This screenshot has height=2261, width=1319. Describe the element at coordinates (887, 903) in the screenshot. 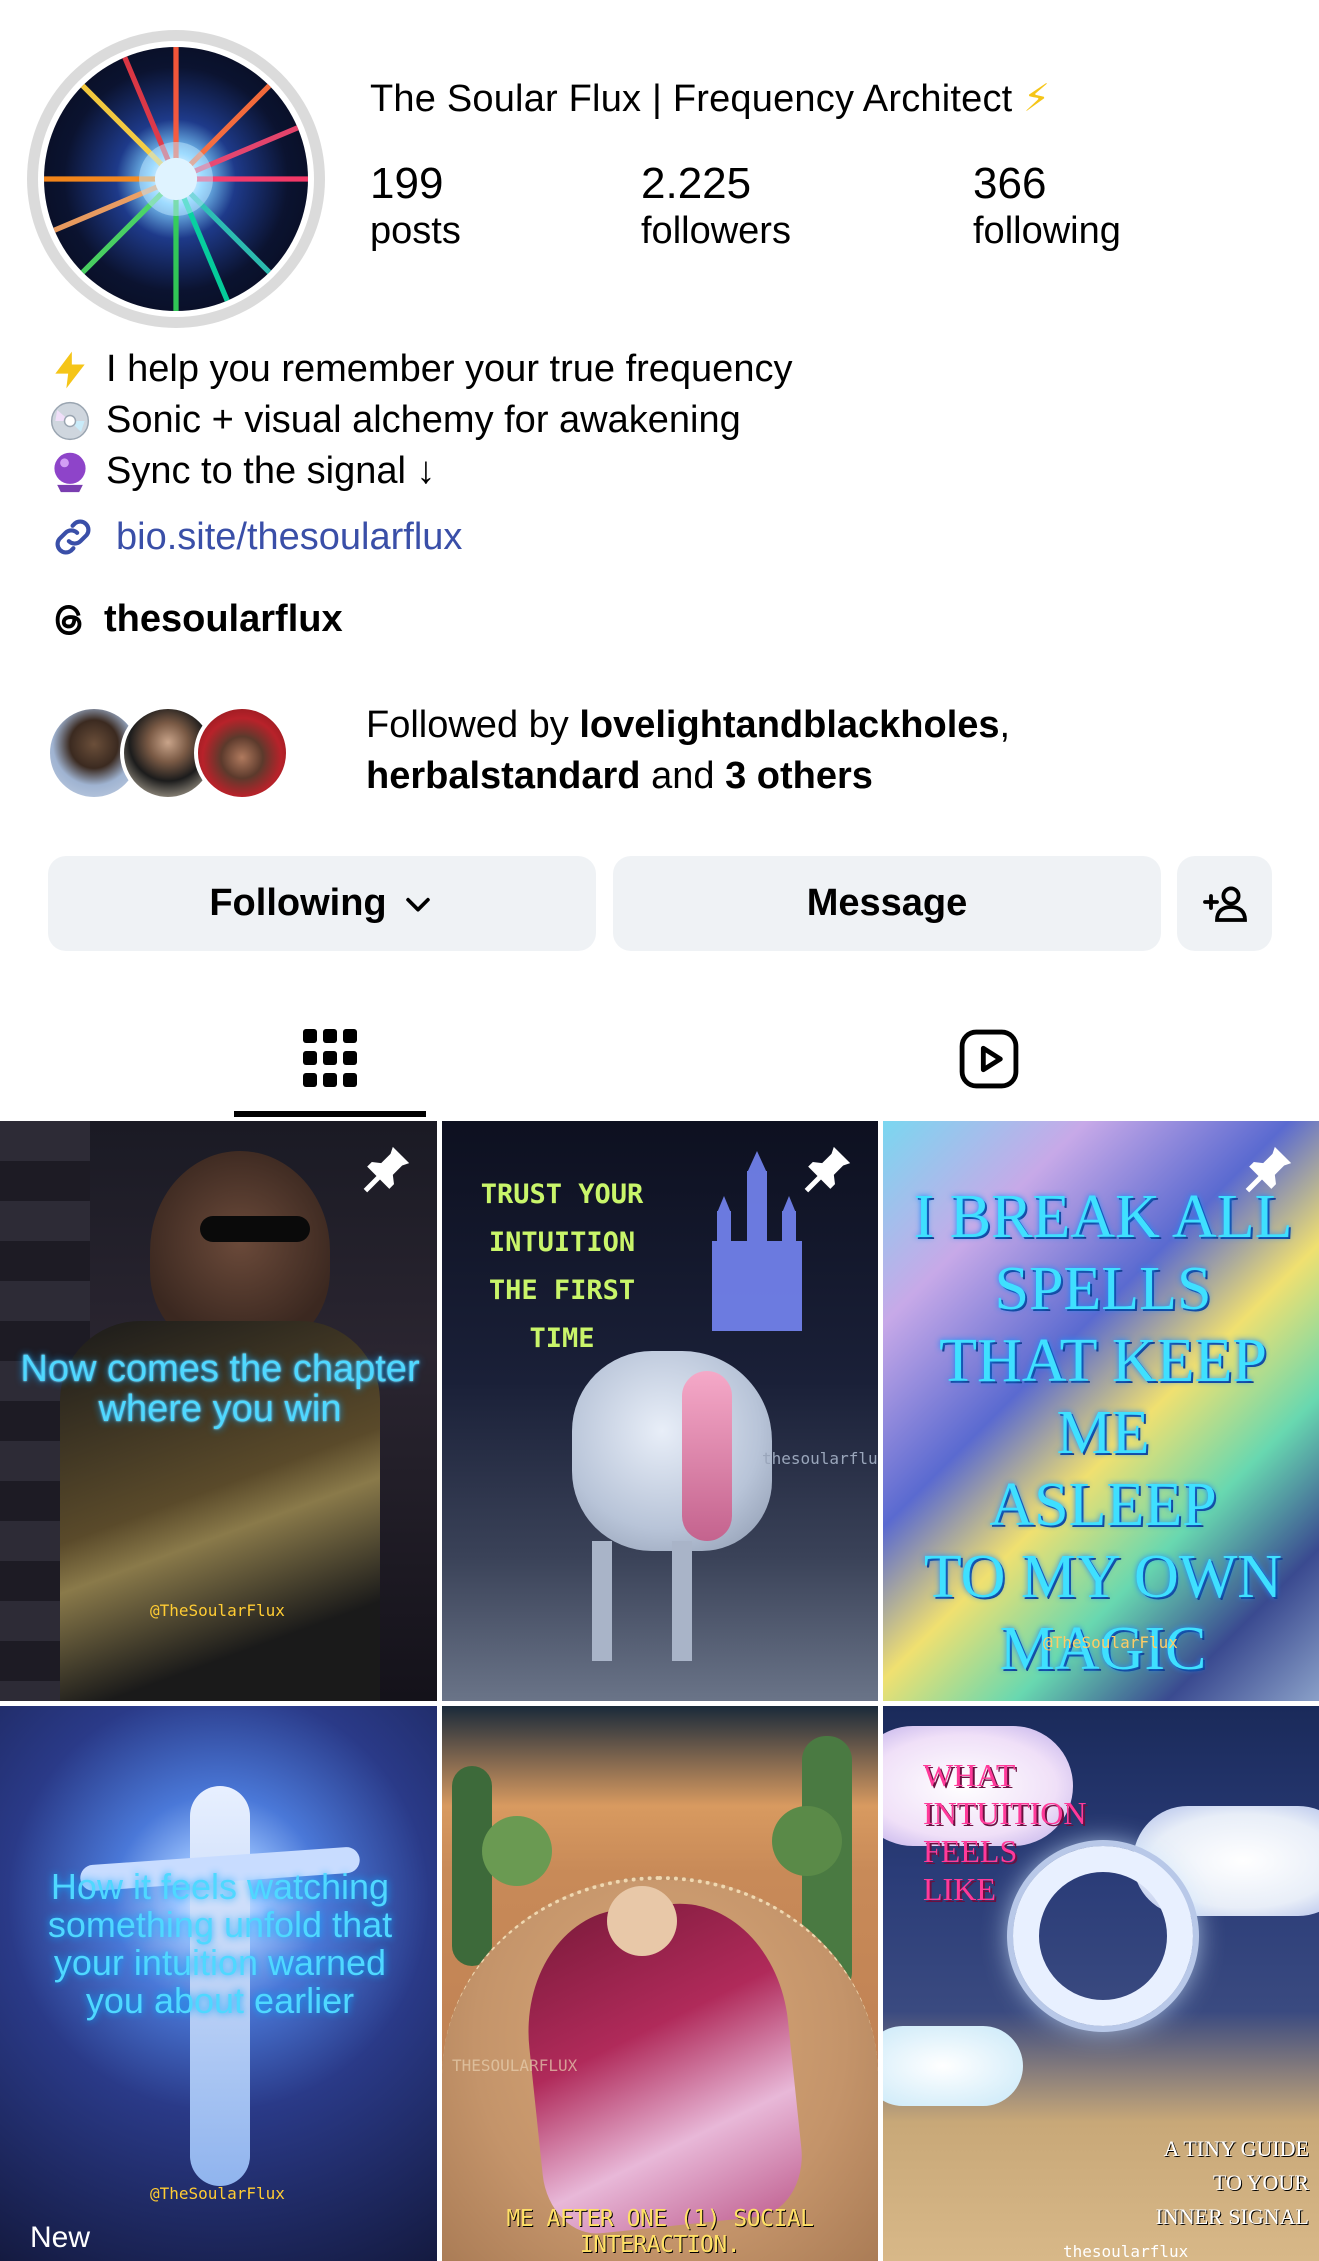

I see `message-button: Message` at that location.